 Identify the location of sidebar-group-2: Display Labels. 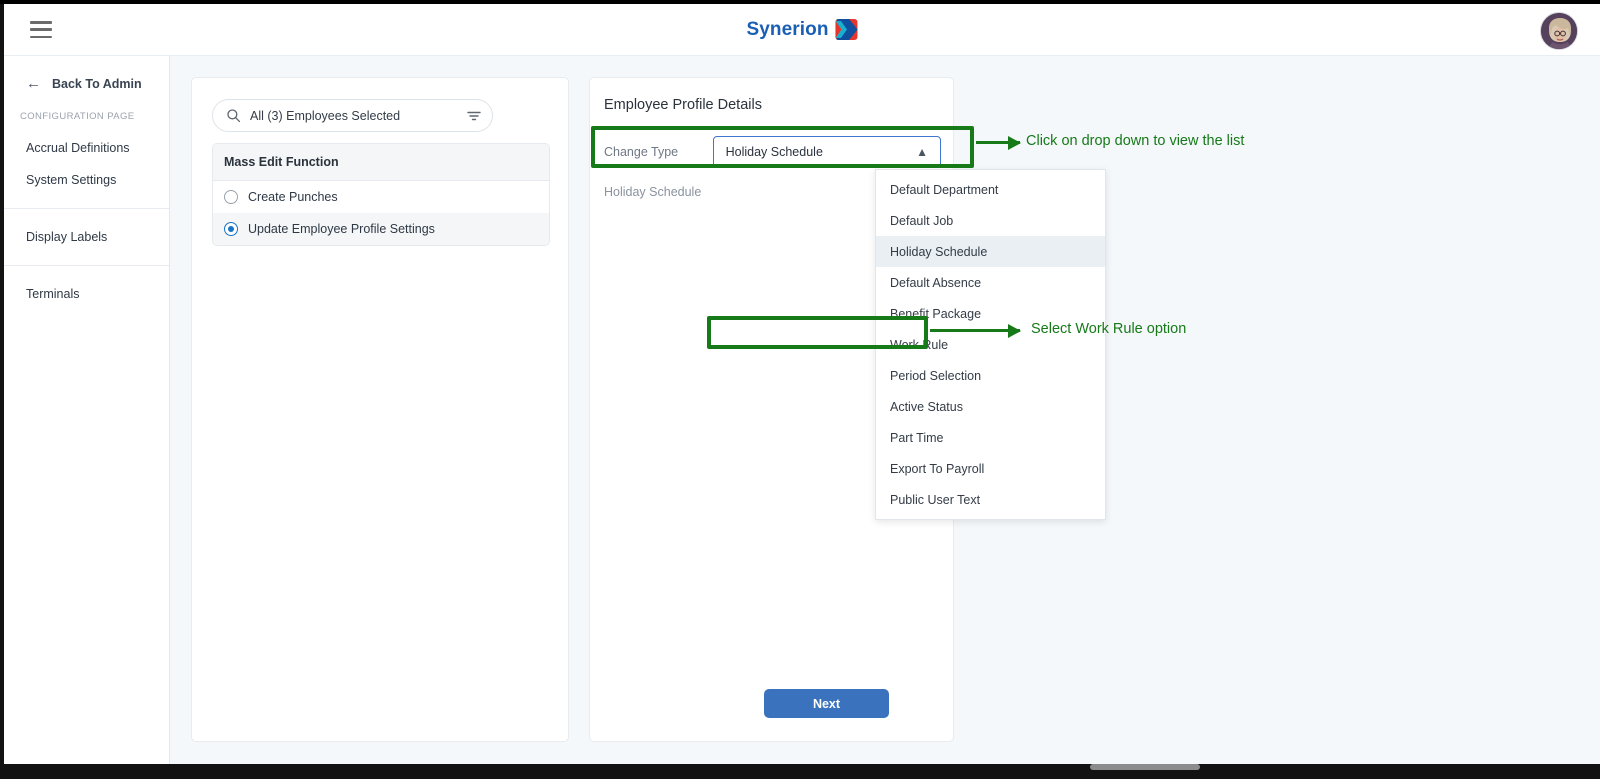
(86, 236).